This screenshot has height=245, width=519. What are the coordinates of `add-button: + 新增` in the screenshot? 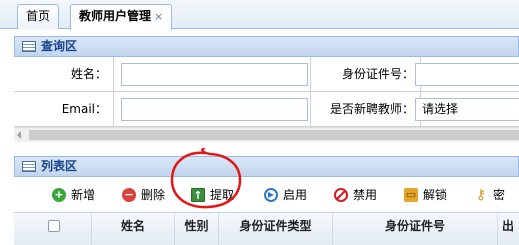 It's located at (73, 195).